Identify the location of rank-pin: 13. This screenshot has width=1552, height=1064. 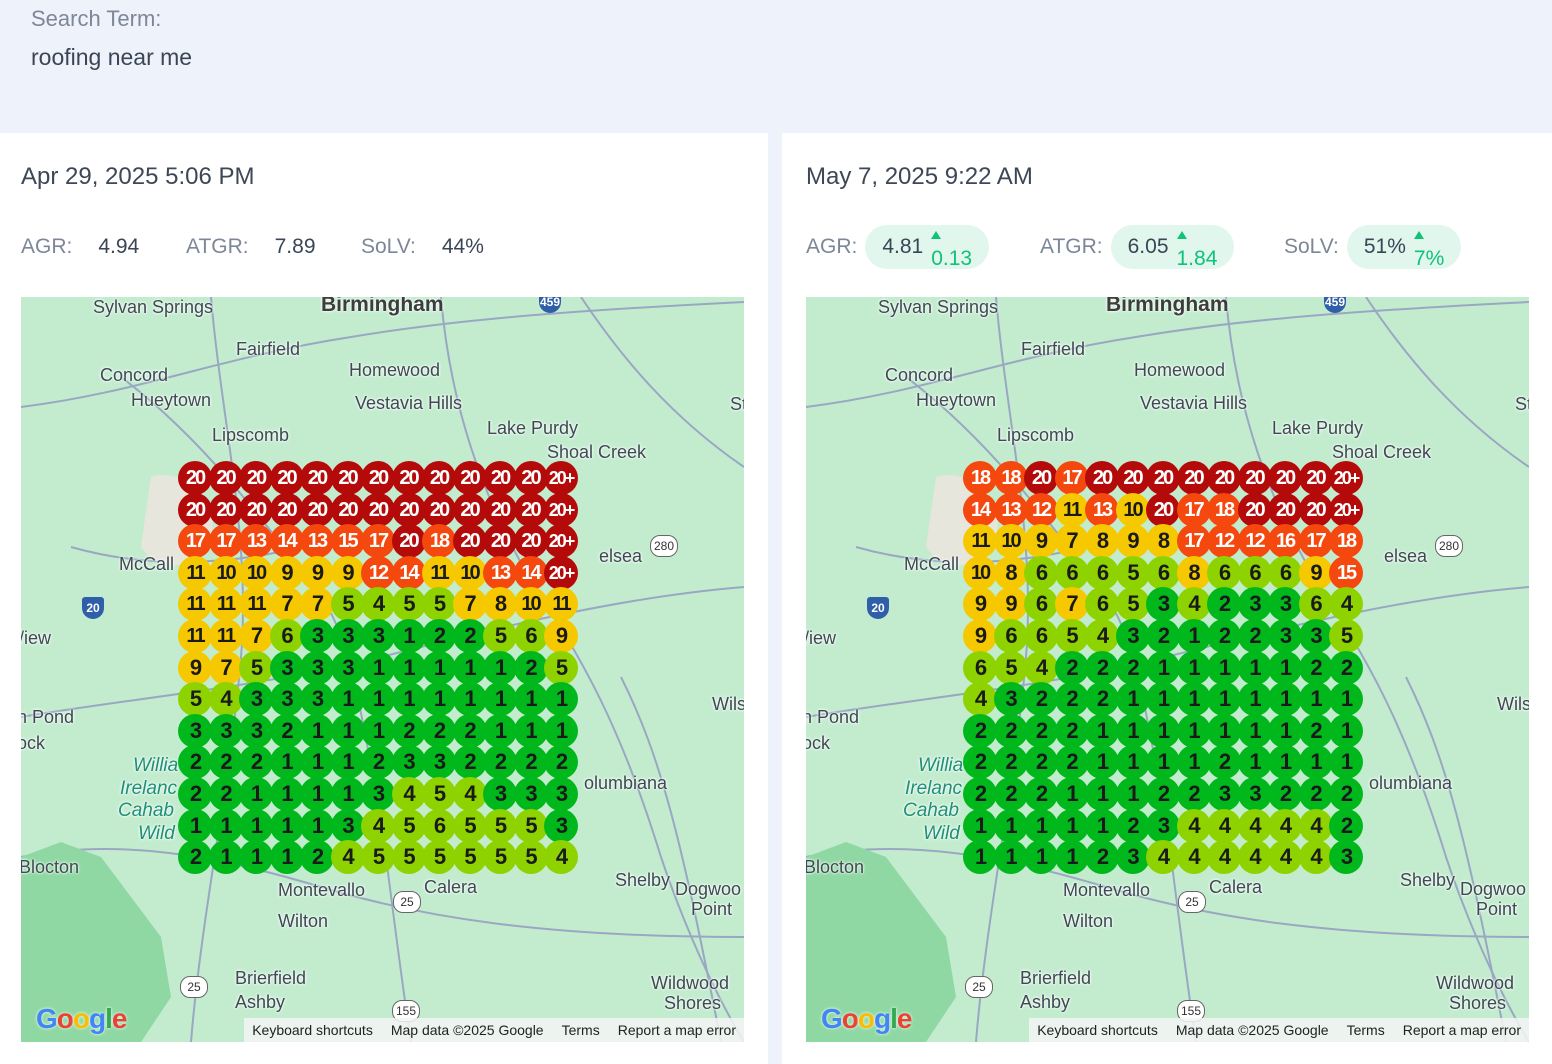
(256, 541).